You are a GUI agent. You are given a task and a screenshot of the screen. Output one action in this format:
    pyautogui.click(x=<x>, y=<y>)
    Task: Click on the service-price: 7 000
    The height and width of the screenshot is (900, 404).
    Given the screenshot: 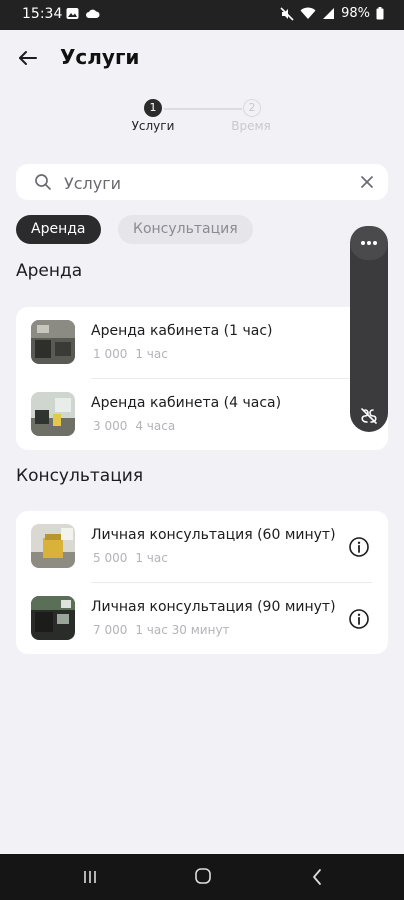 What is the action you would take?
    pyautogui.click(x=110, y=630)
    